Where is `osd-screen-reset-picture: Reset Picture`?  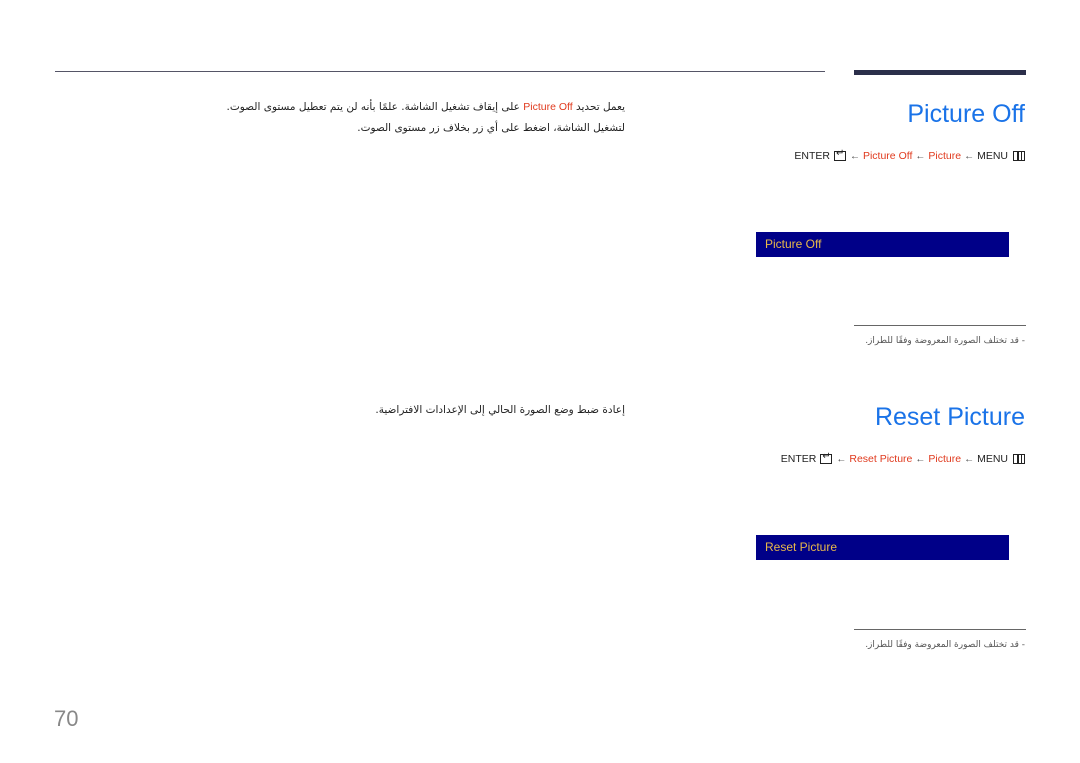 osd-screen-reset-picture: Reset Picture is located at coordinates (882, 547).